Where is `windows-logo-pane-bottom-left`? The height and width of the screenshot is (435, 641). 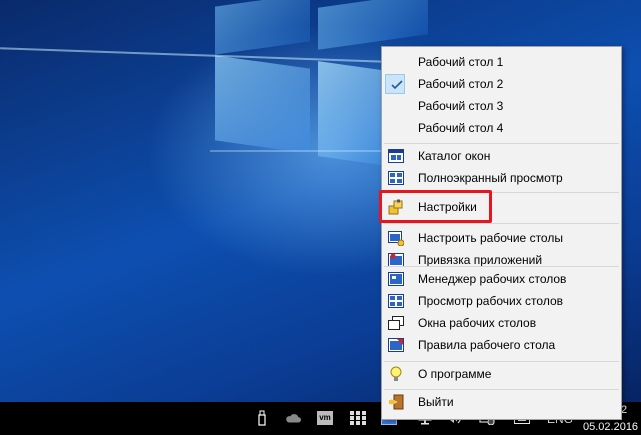 windows-logo-pane-bottom-left is located at coordinates (262, 104).